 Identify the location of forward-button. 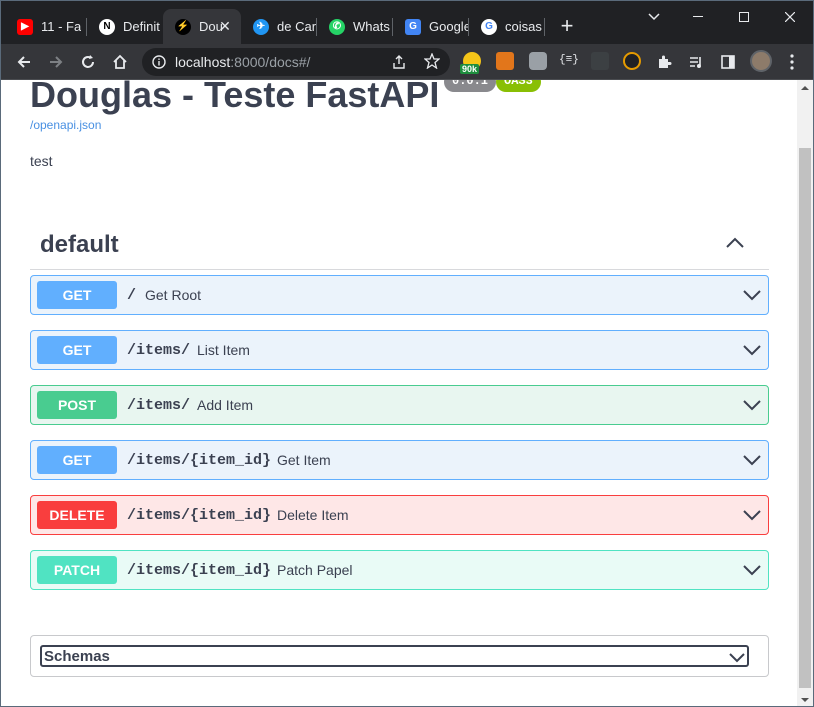
(56, 62).